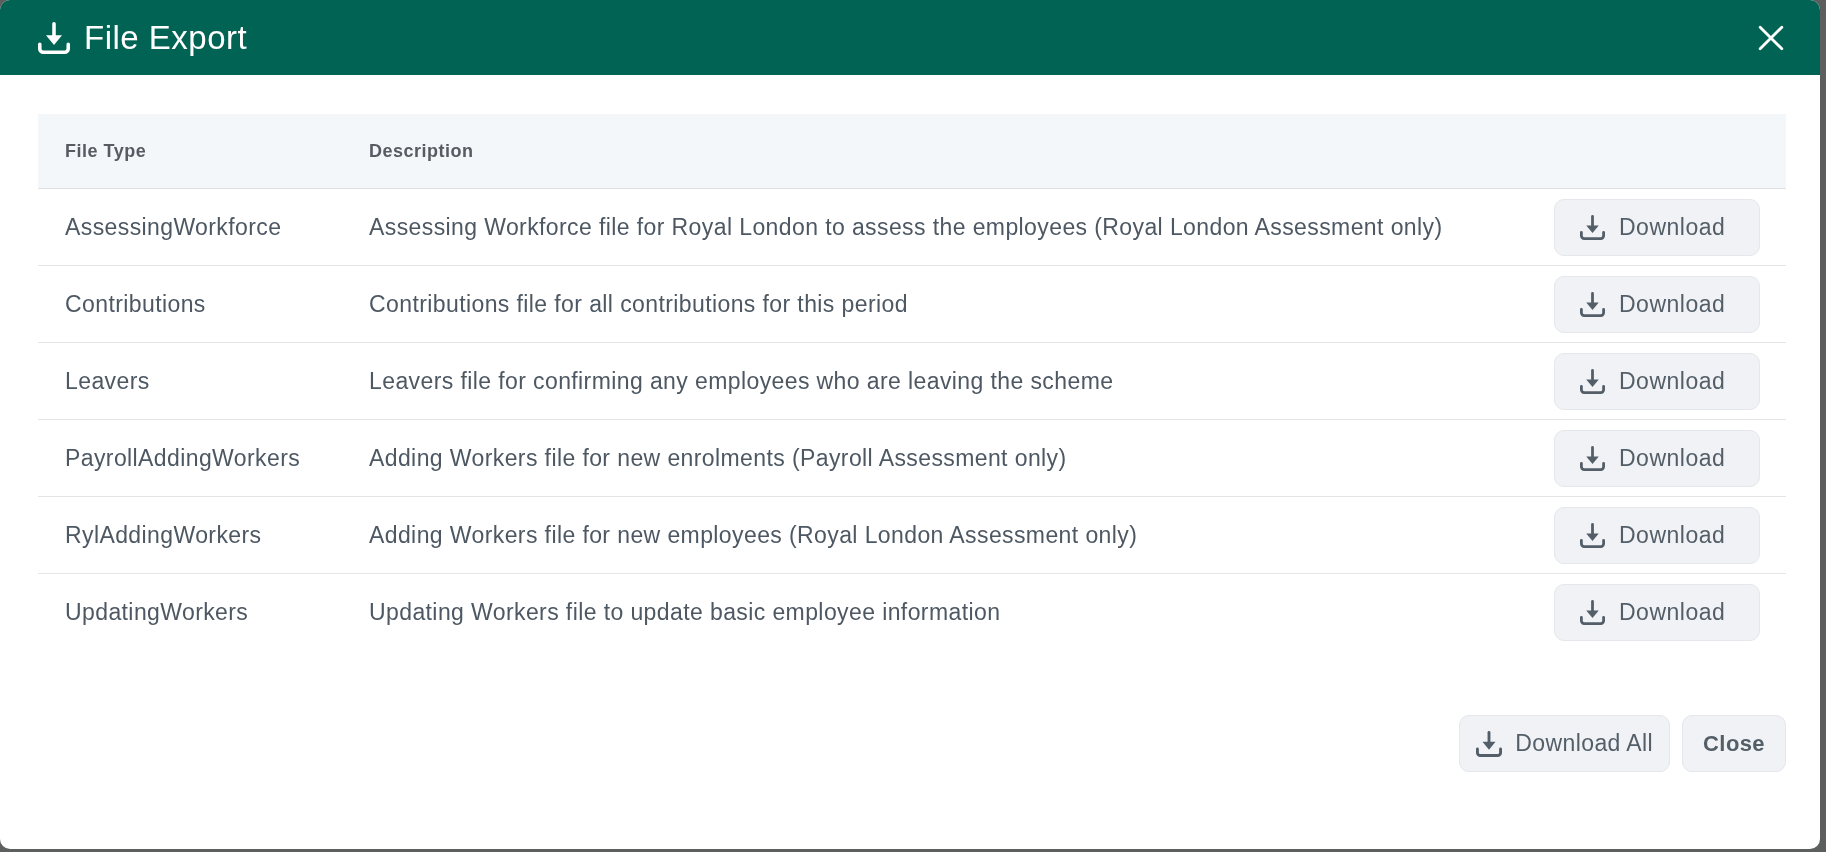  What do you see at coordinates (136, 304) in the screenshot?
I see `table-cell-text: Contributions` at bounding box center [136, 304].